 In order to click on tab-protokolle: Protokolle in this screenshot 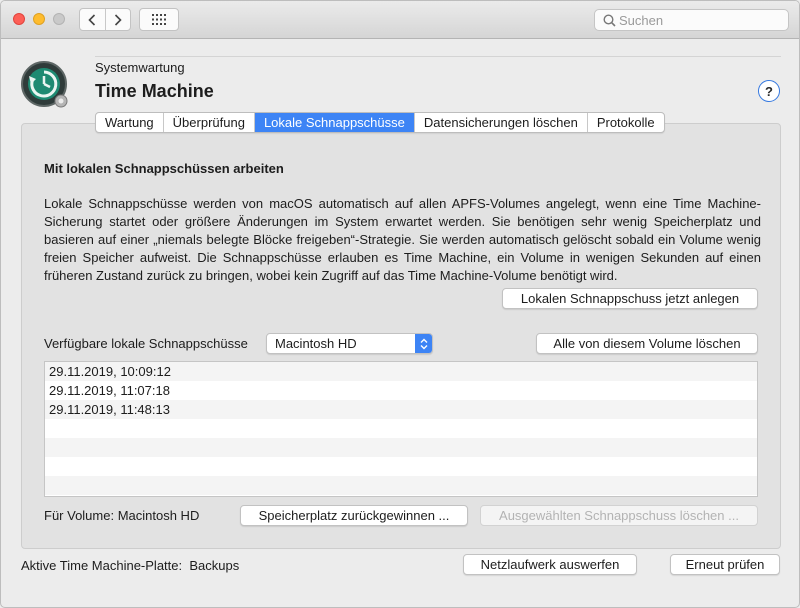, I will do `click(626, 122)`.